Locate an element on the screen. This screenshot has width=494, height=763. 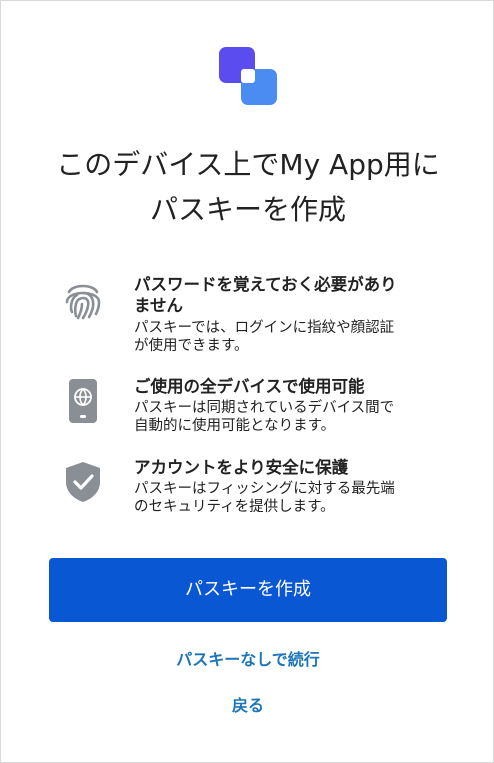
feature-description-line: パスキーは同期されているデバイス間で is located at coordinates (264, 408).